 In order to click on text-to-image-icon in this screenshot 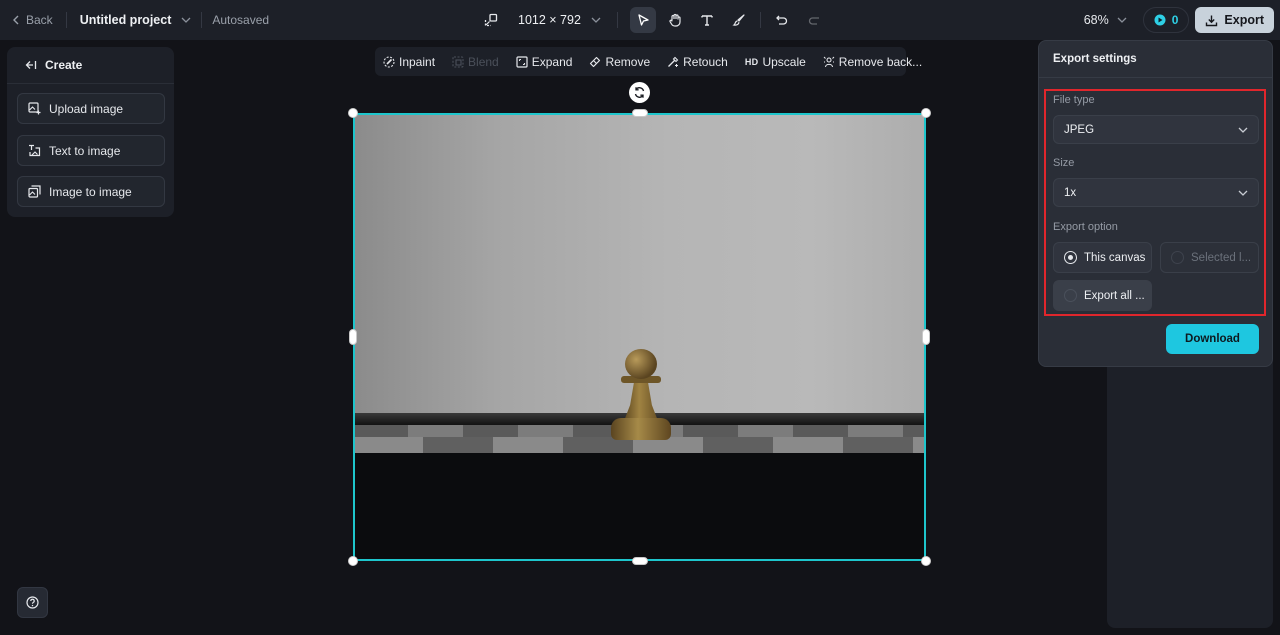, I will do `click(34, 150)`.